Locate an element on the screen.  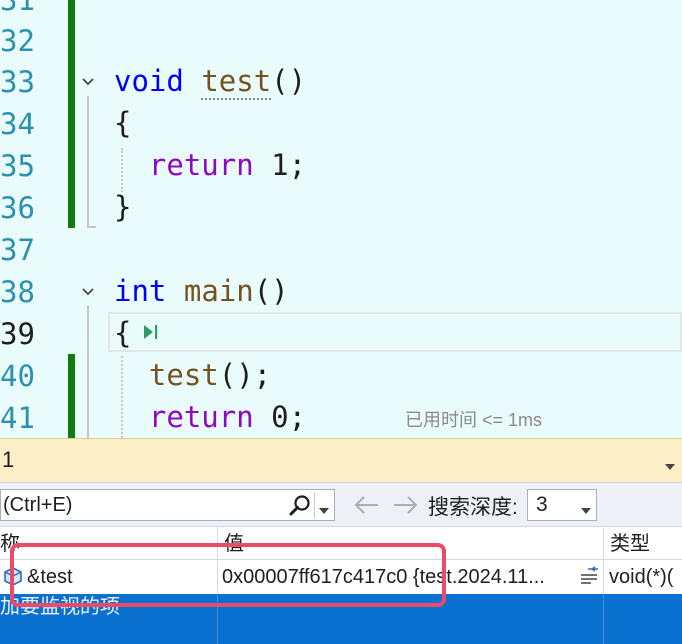
code-text: (); is located at coordinates (245, 375).